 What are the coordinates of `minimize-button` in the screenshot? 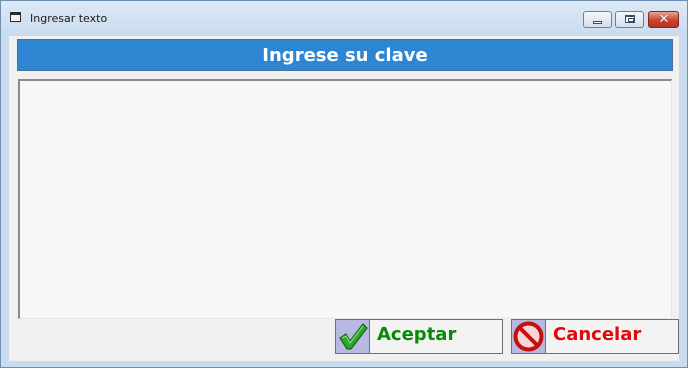 It's located at (597, 19).